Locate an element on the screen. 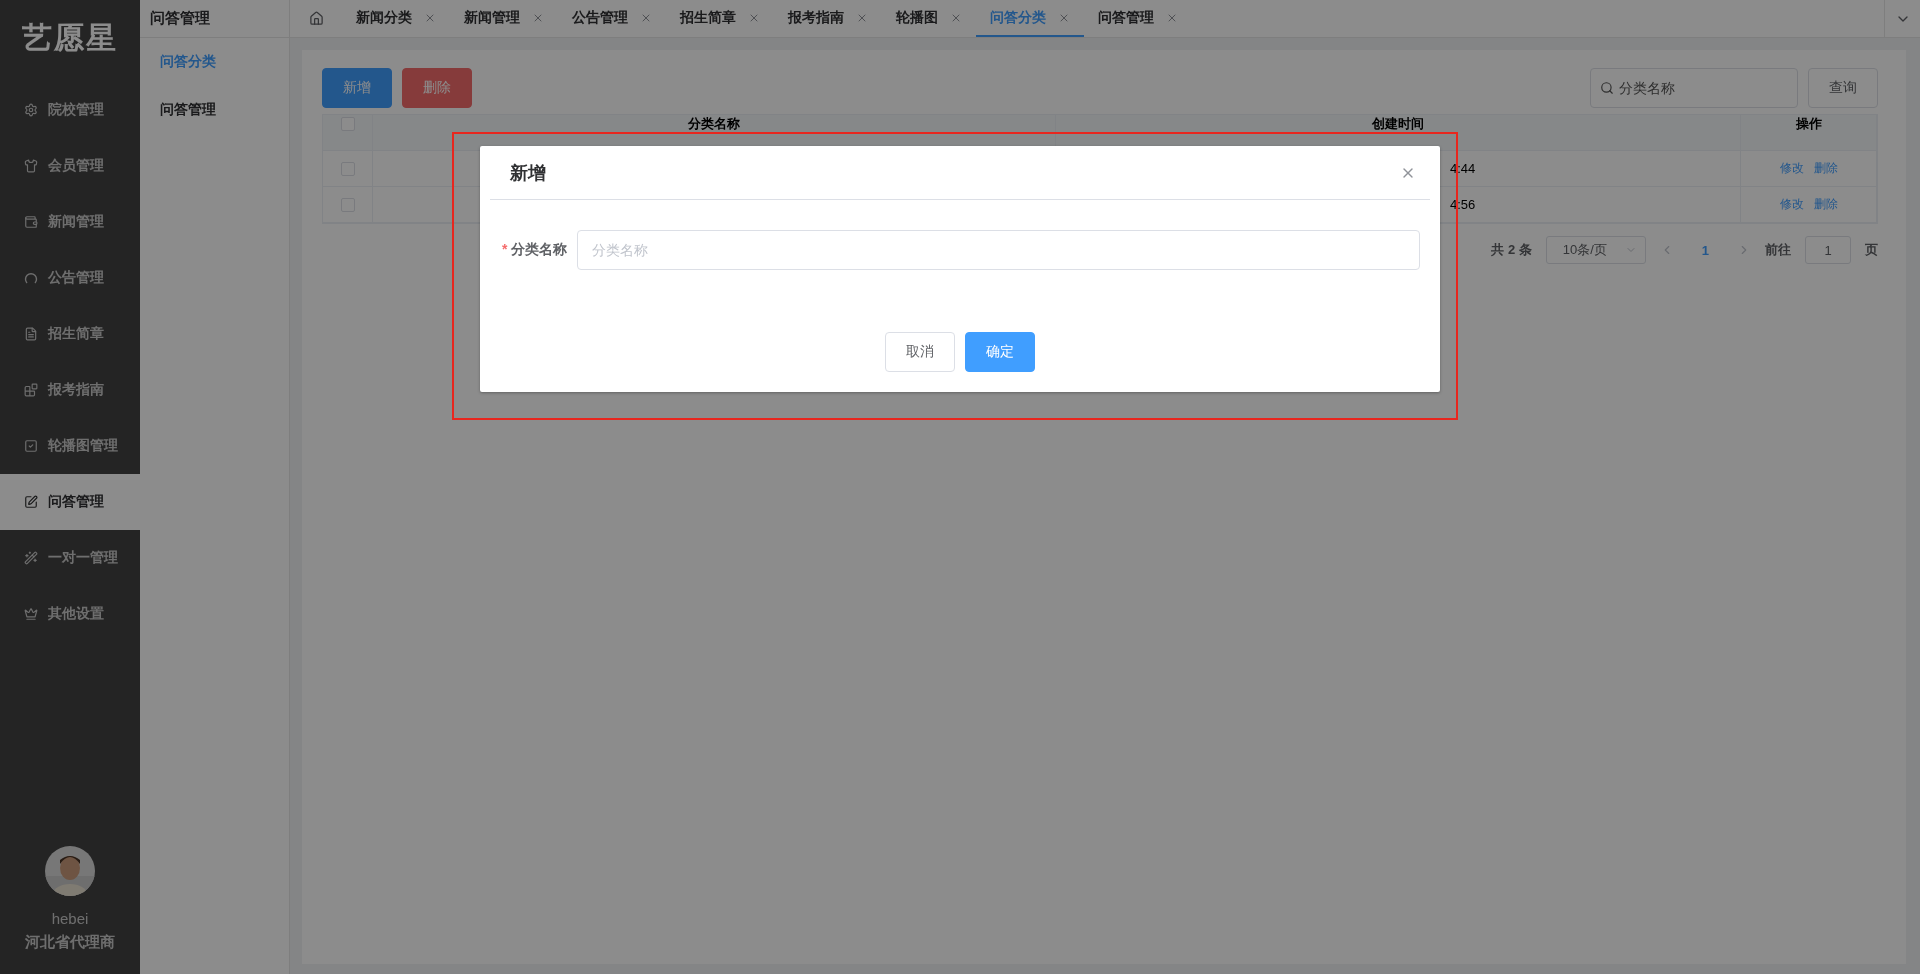  submenu-item: 问答分类 is located at coordinates (214, 62).